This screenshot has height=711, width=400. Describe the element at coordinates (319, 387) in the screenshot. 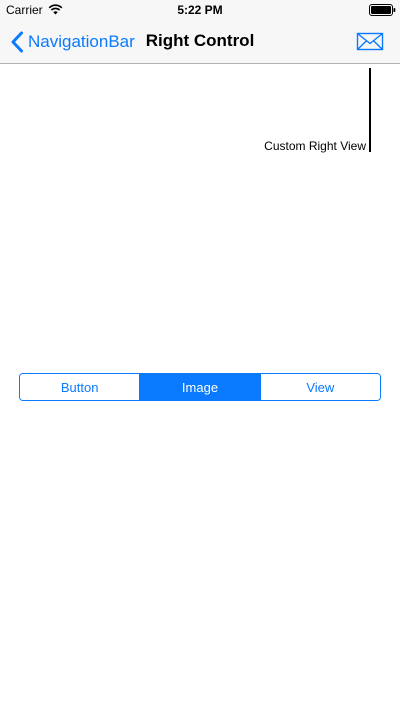

I see `segment-view: View` at that location.